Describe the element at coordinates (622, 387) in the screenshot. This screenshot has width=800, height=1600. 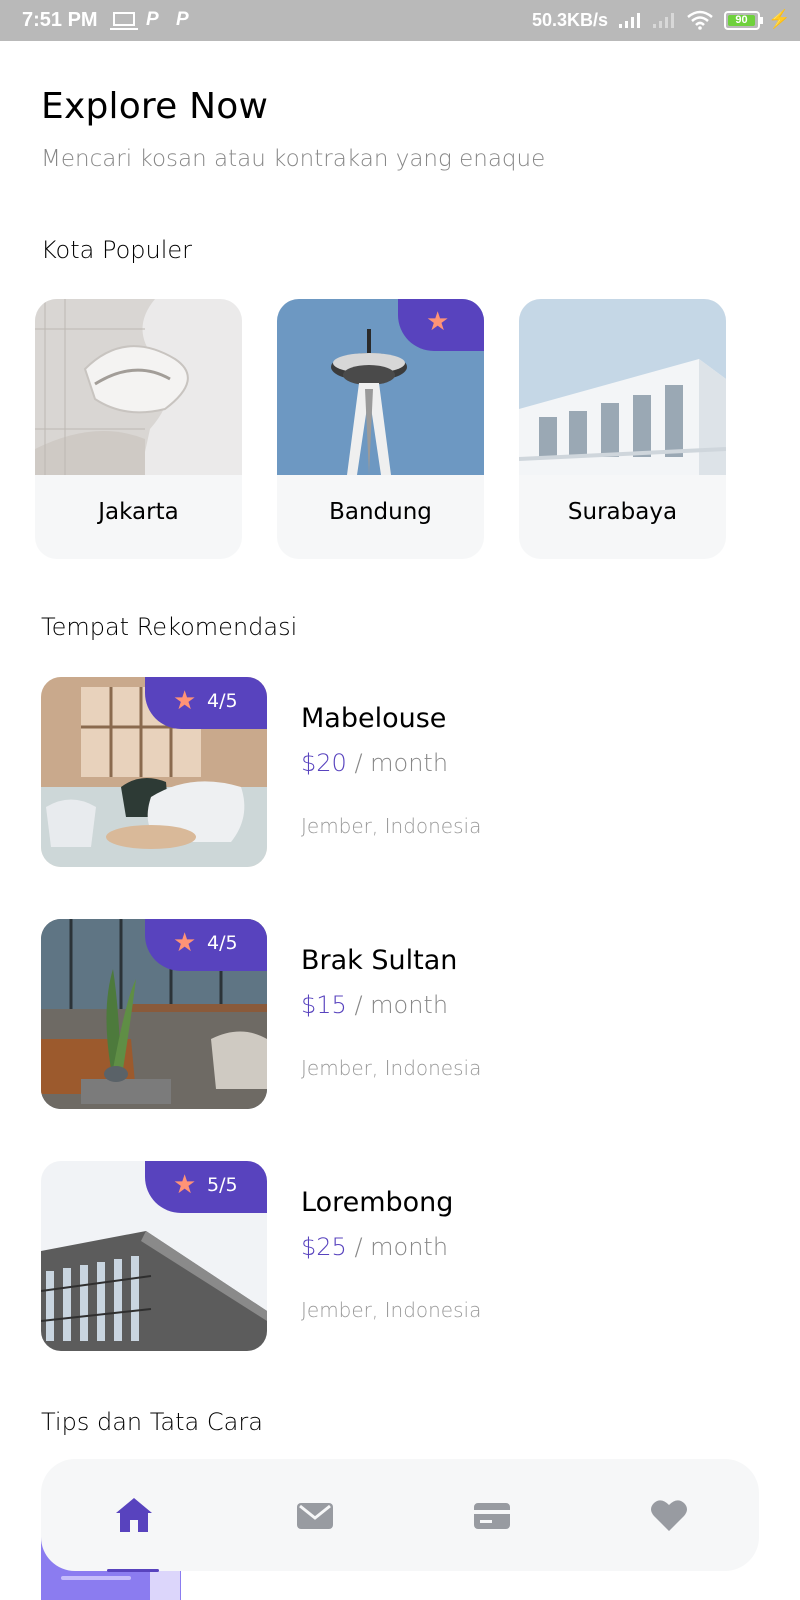
I see `city-image-surabaya` at that location.